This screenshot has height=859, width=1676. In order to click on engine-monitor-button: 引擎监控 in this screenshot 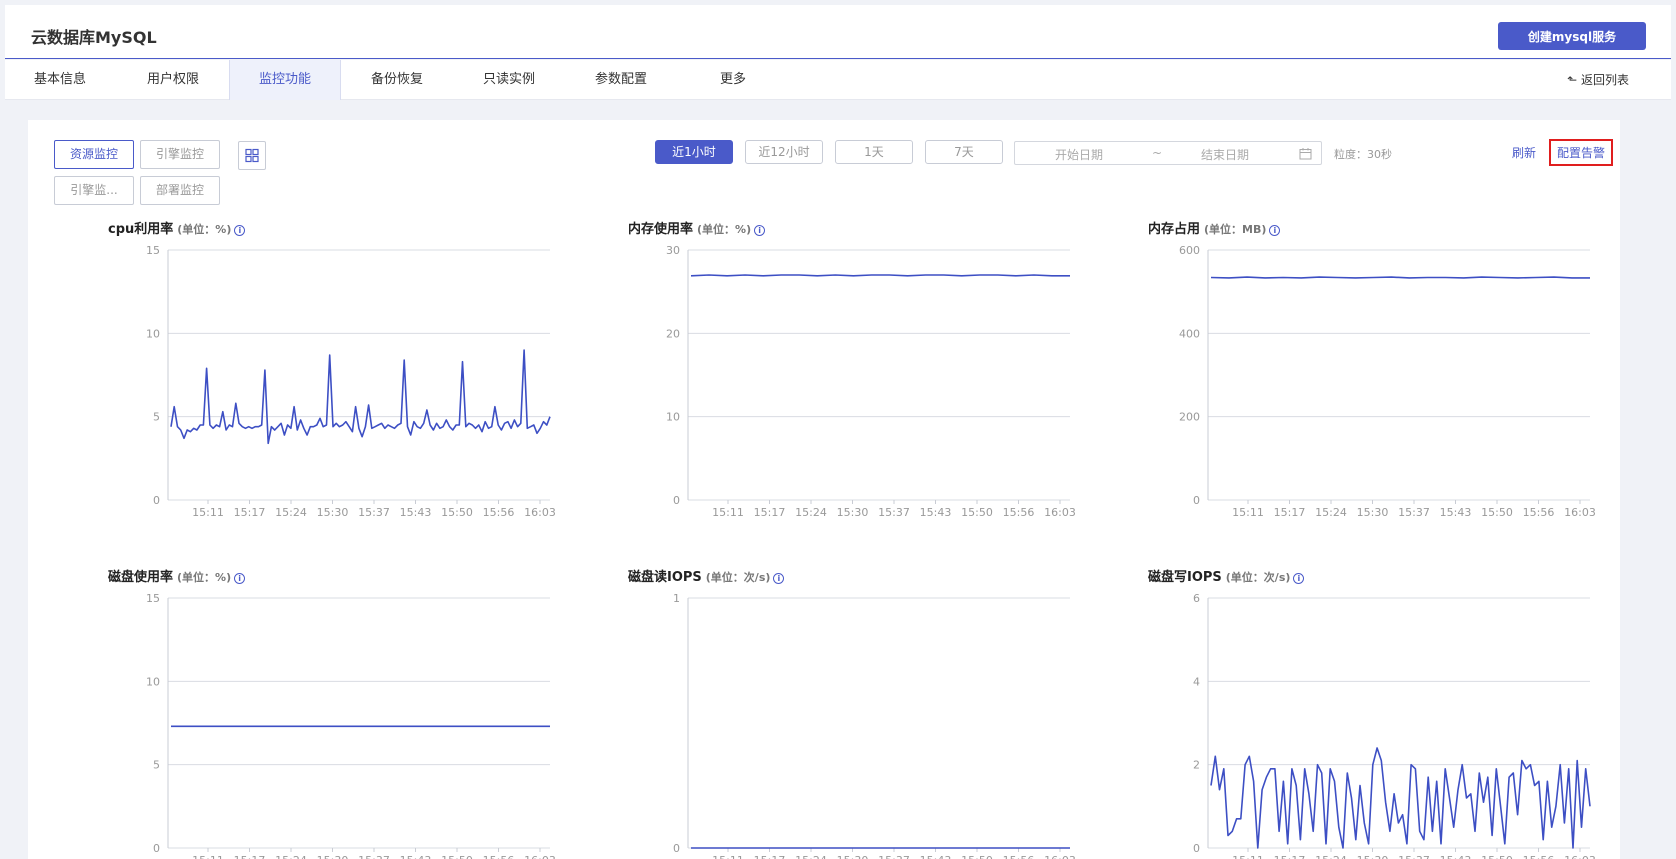, I will do `click(180, 154)`.